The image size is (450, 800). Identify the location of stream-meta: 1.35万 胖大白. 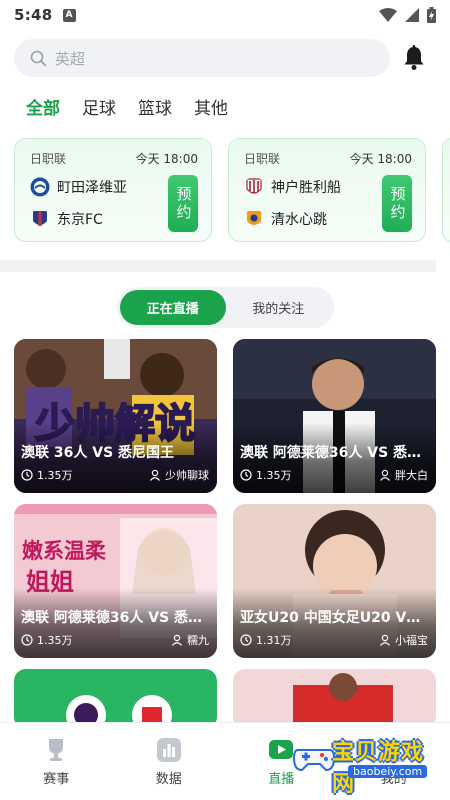
(334, 475).